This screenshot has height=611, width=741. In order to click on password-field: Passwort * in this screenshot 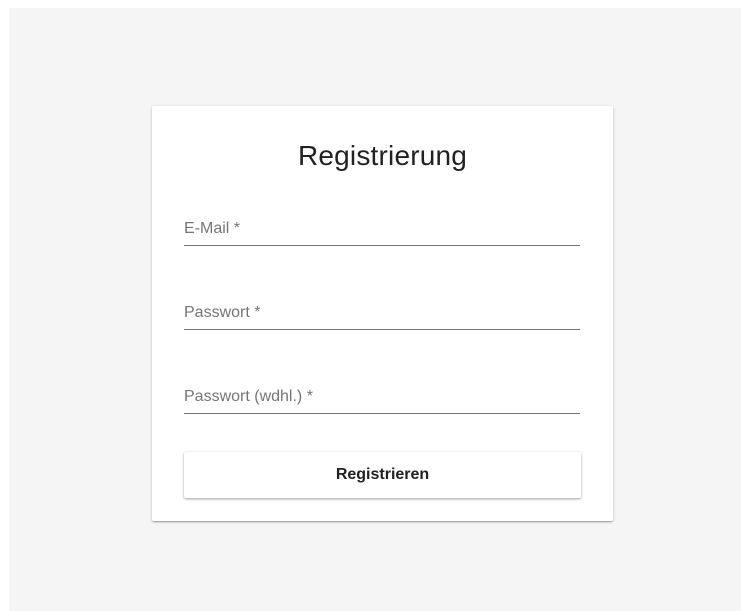, I will do `click(382, 314)`.